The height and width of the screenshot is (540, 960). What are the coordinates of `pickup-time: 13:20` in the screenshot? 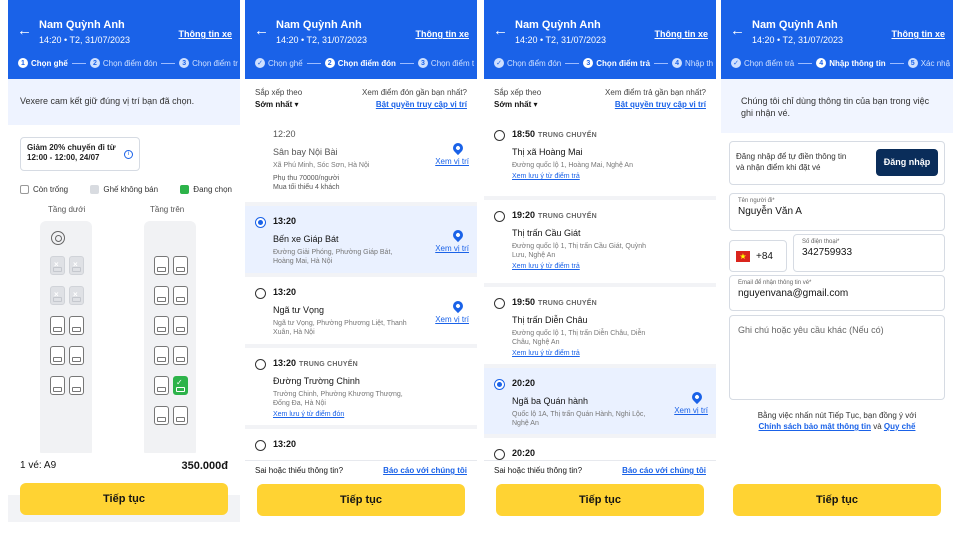 It's located at (285, 221).